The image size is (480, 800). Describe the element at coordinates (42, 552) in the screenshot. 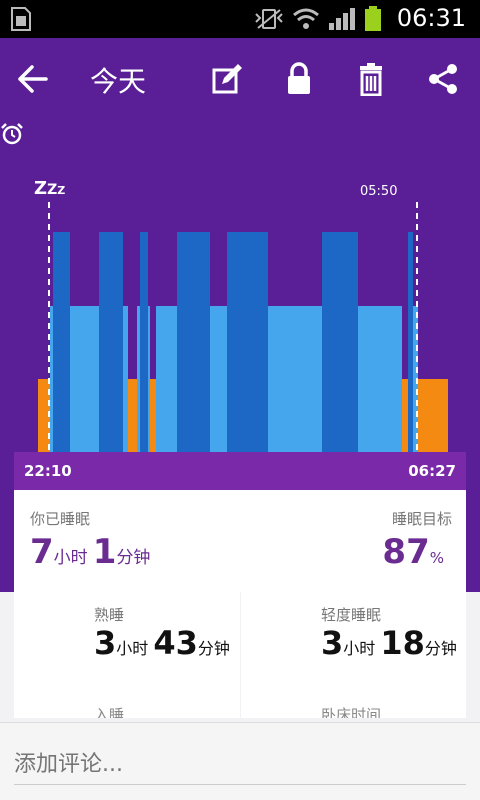

I see `total-hours: 7` at that location.